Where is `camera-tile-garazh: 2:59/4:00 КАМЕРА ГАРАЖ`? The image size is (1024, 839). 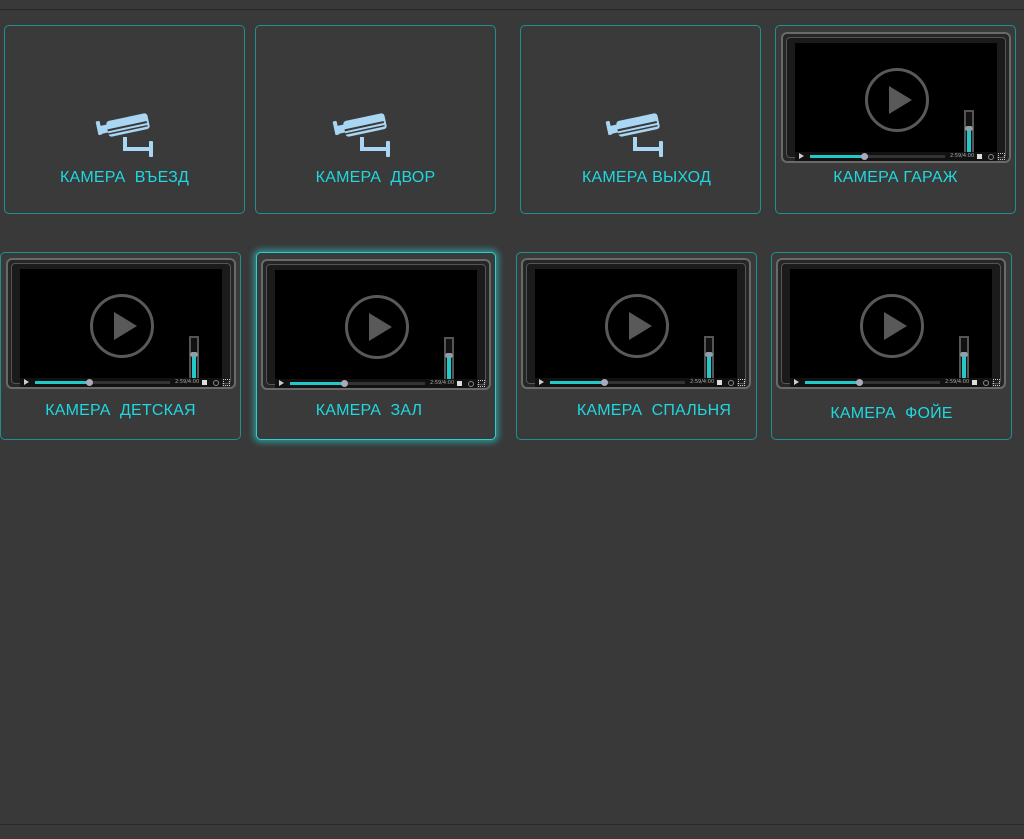 camera-tile-garazh: 2:59/4:00 КАМЕРА ГАРАЖ is located at coordinates (895, 119).